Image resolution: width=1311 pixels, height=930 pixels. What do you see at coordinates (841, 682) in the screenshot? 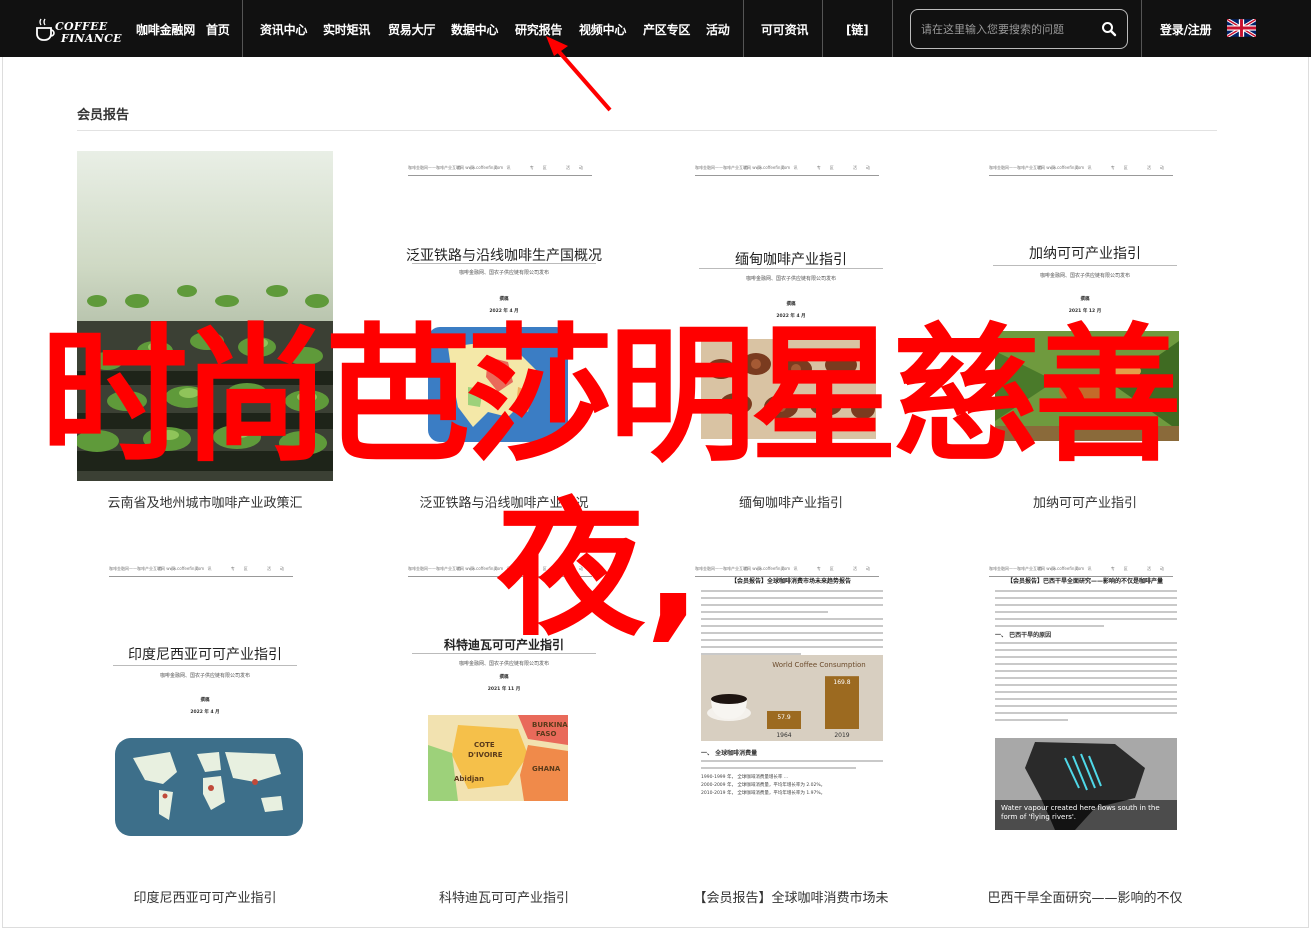
I see `chart-value-label: 169.8` at bounding box center [841, 682].